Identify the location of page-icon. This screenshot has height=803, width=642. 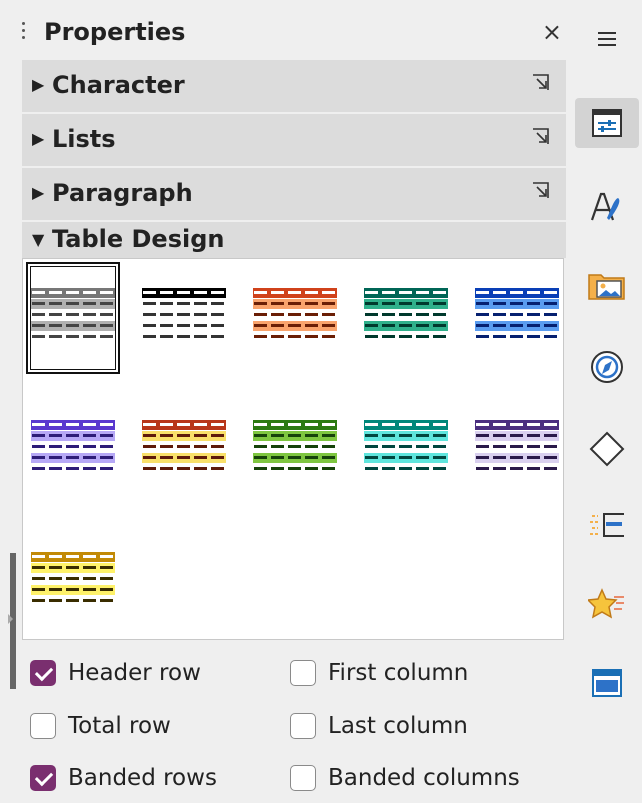
(607, 525).